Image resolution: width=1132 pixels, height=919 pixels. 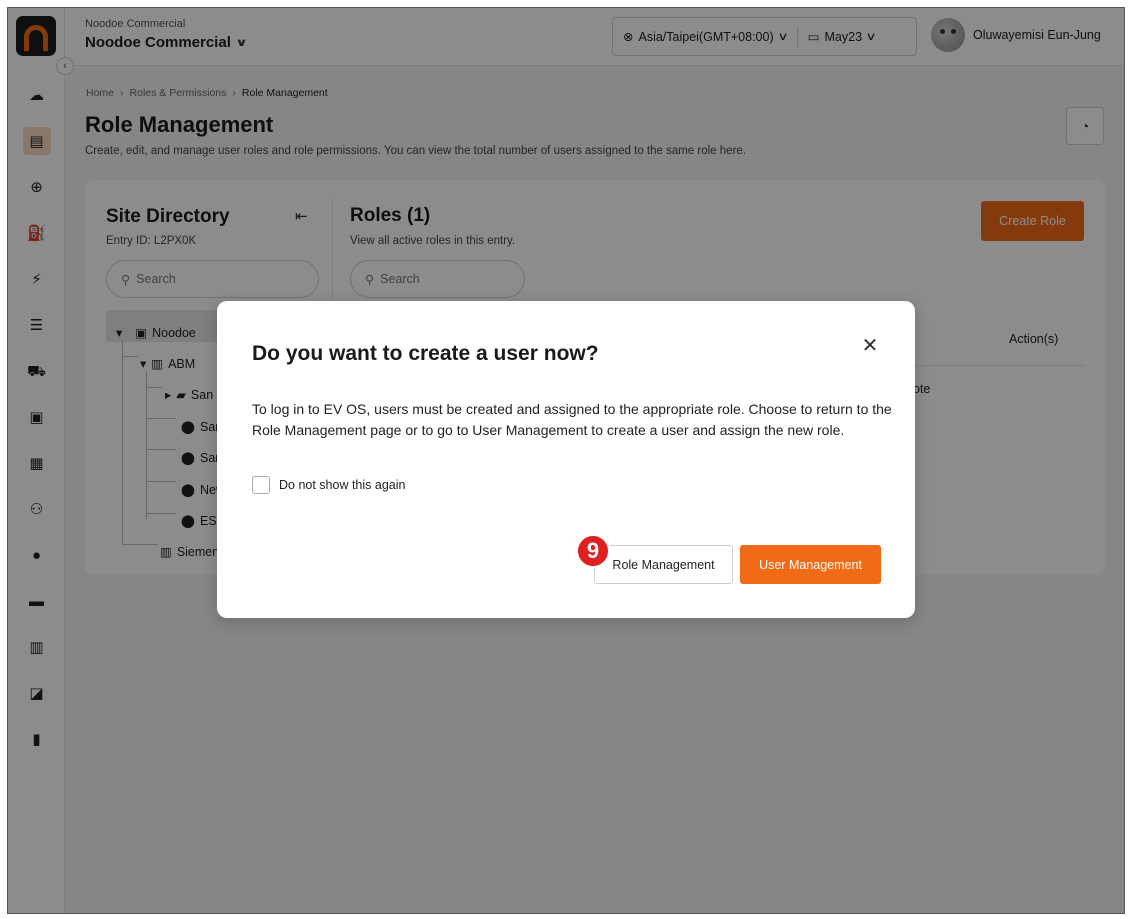 I want to click on dialog-title: Do you want to create a user now?, so click(x=425, y=353).